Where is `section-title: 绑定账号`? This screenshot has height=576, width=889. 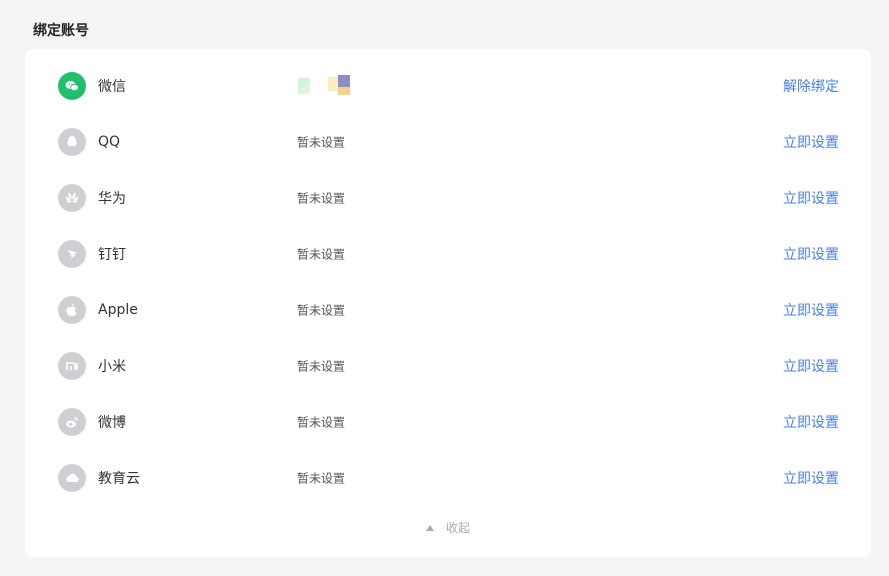
section-title: 绑定账号 is located at coordinates (61, 31).